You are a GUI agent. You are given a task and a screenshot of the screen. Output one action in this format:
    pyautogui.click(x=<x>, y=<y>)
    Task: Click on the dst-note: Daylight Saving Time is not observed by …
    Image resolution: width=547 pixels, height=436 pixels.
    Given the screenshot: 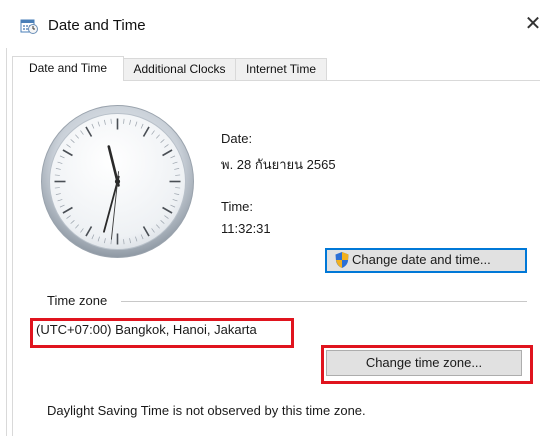 What is the action you would take?
    pyautogui.click(x=206, y=410)
    